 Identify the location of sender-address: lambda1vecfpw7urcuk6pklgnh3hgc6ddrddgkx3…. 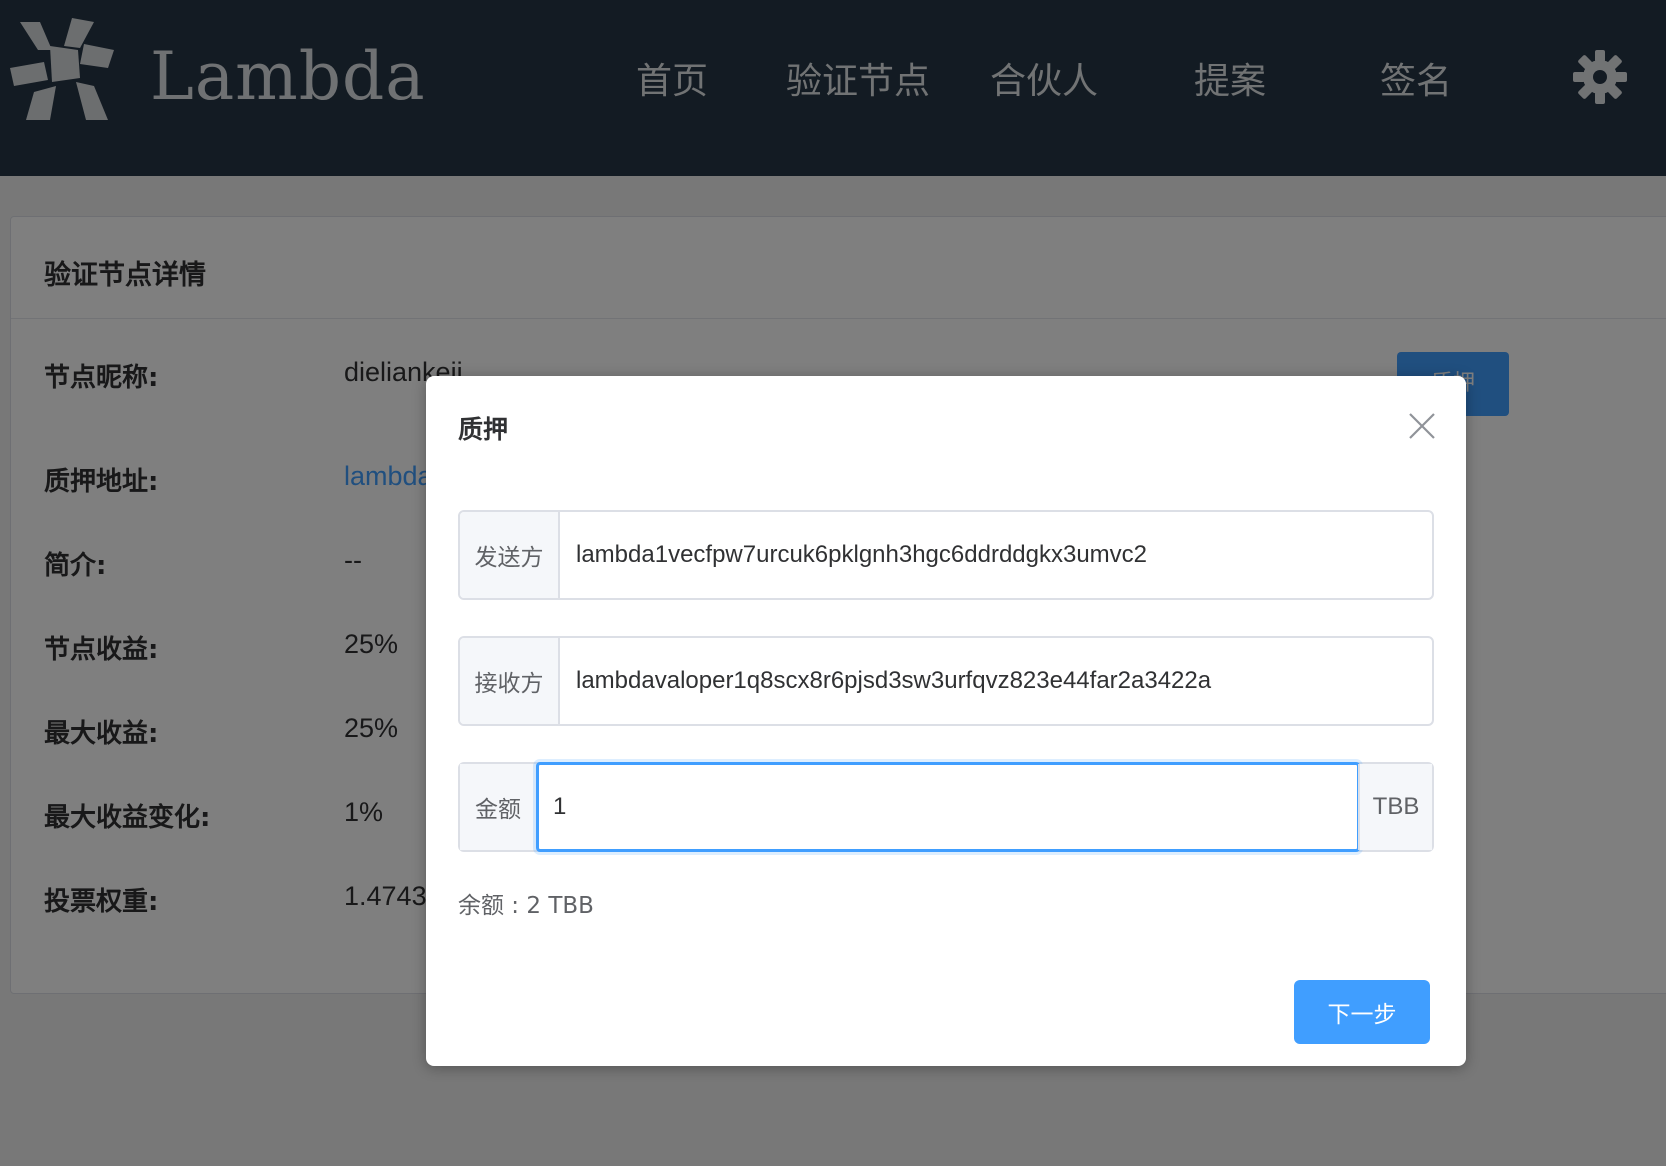
(862, 554).